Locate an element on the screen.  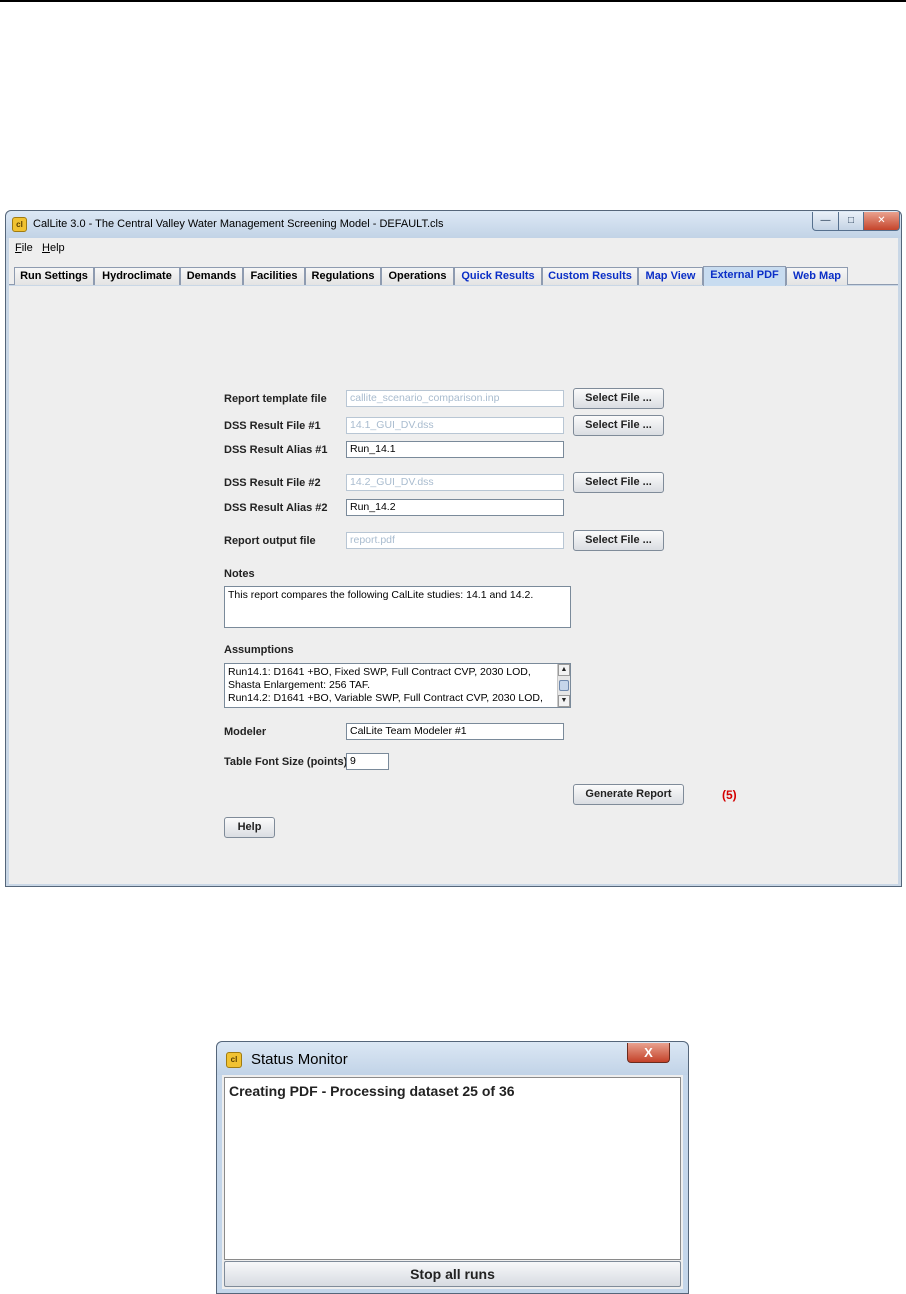
menu-help: Help is located at coordinates (53, 248).